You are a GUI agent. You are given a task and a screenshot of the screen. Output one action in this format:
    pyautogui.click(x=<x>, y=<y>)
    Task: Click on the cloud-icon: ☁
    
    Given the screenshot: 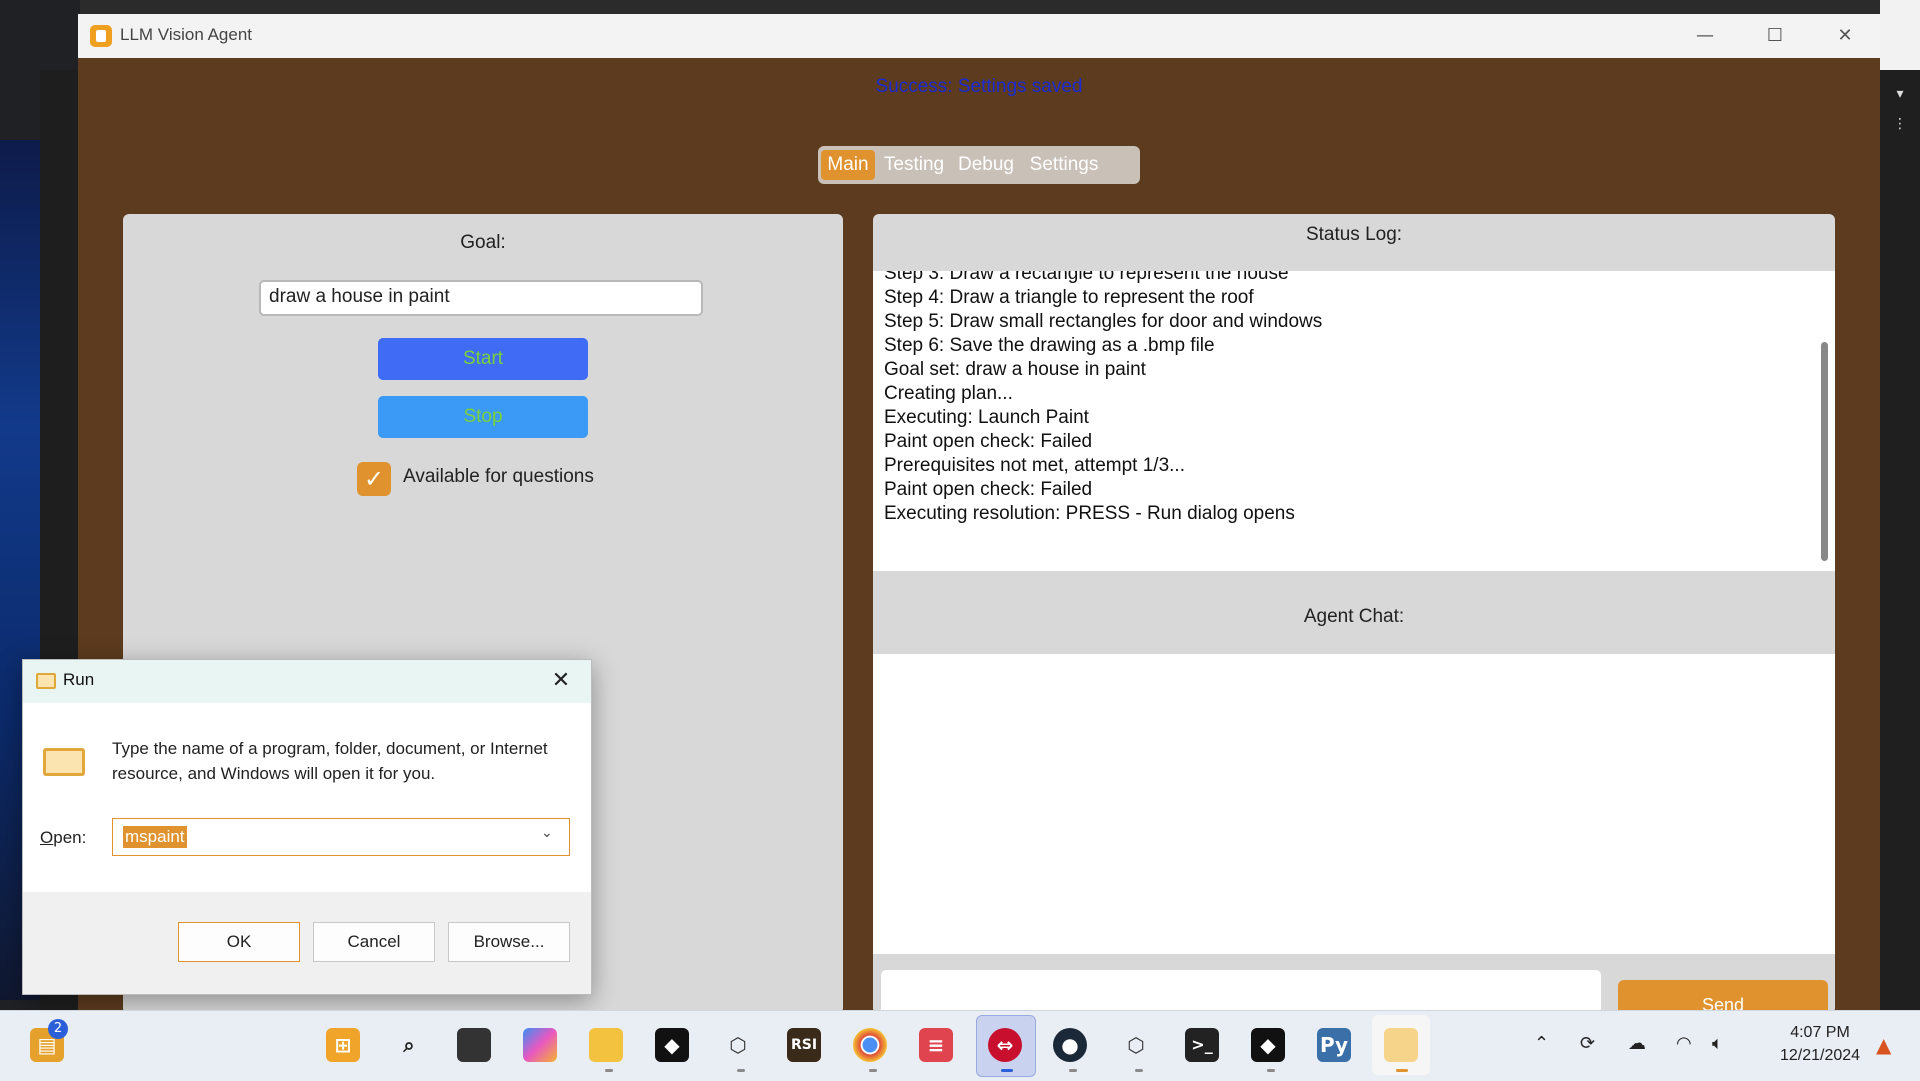 What is the action you would take?
    pyautogui.click(x=1637, y=1043)
    